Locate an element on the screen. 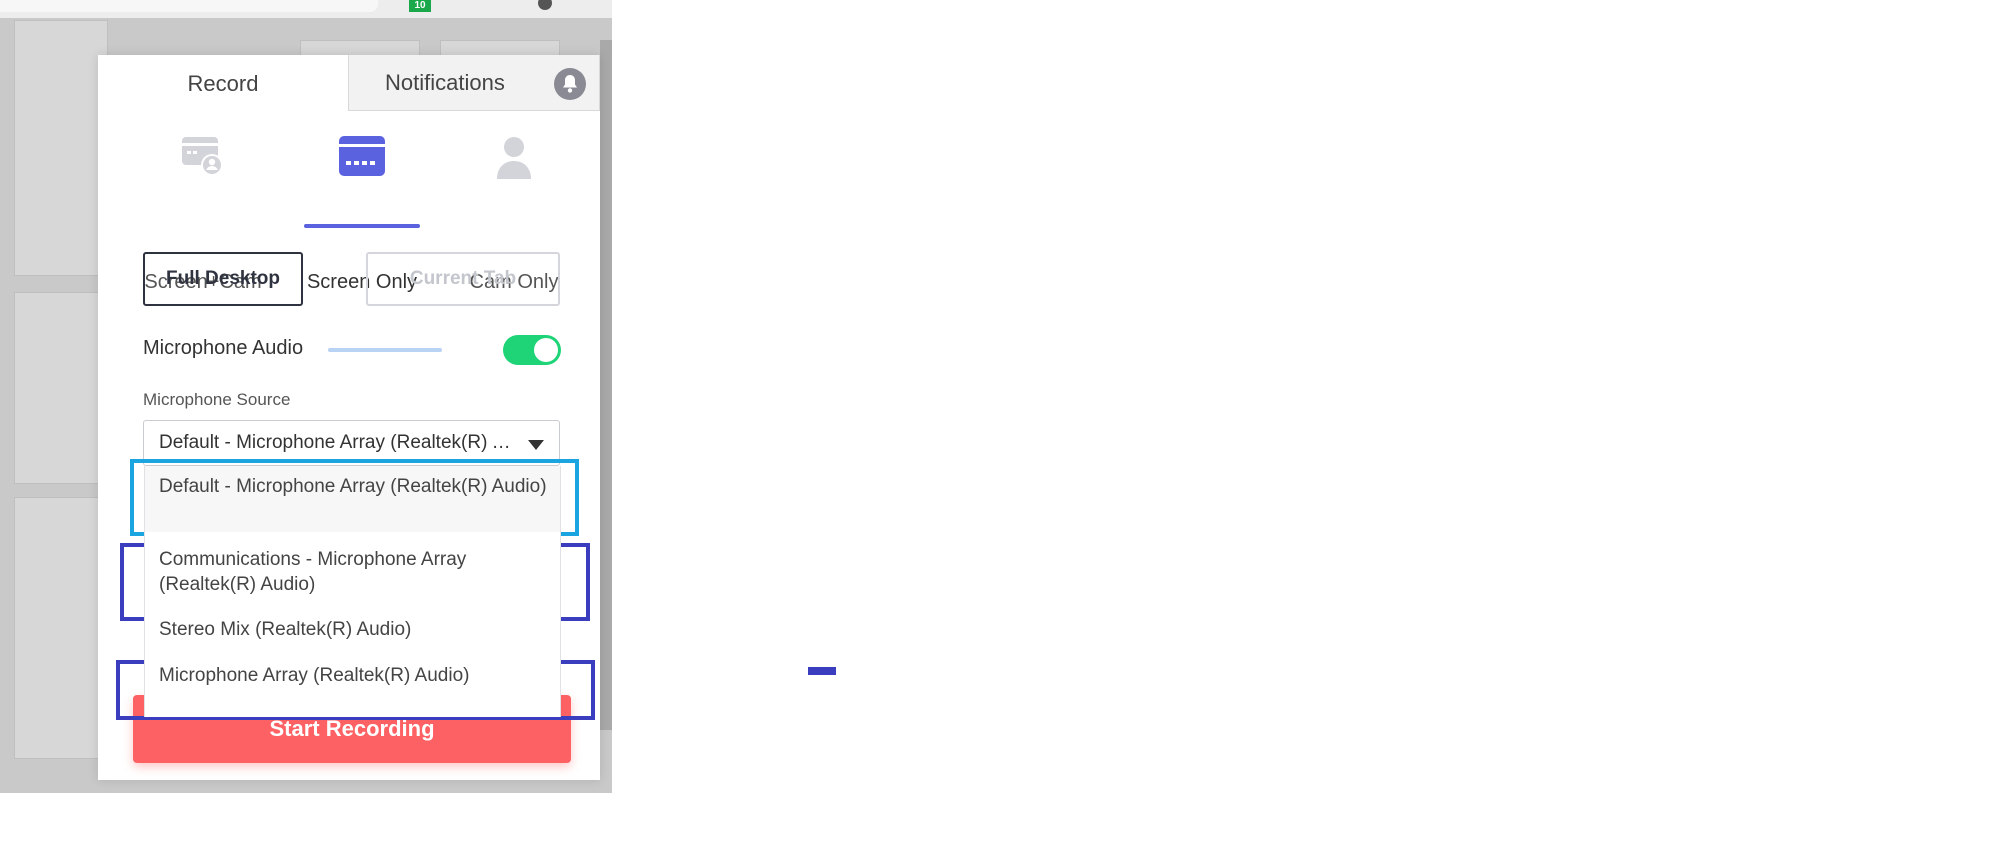  extension-badge: 10 is located at coordinates (420, 6).